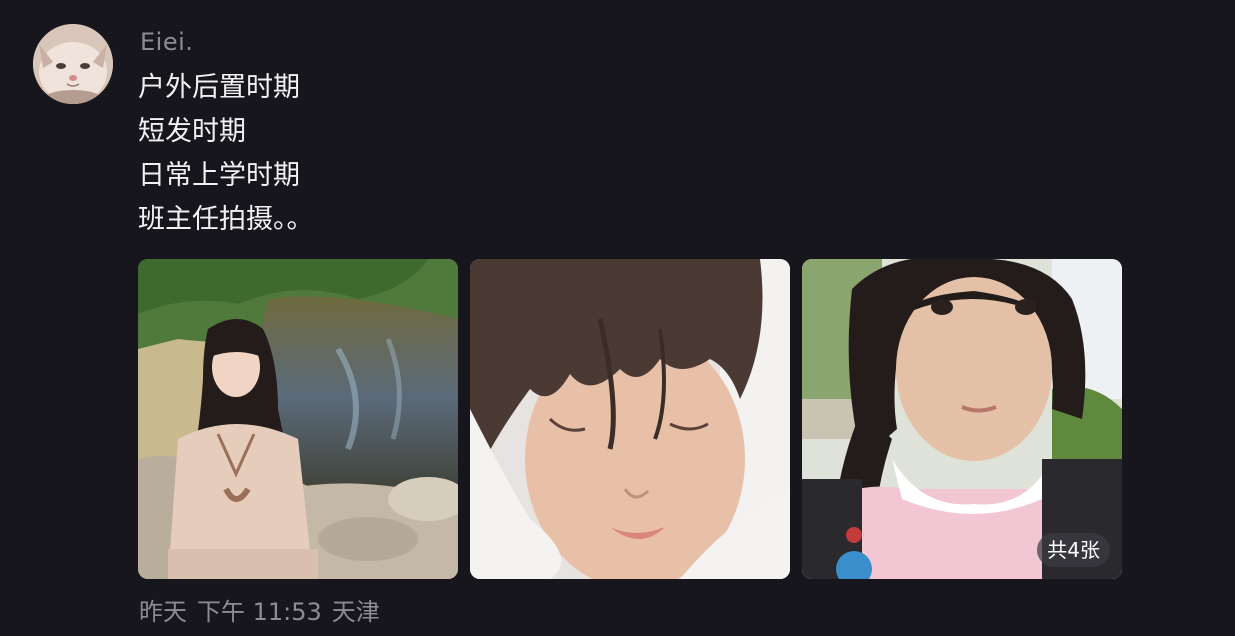  Describe the element at coordinates (1073, 550) in the screenshot. I see `photo-count-badge: 共4张` at that location.